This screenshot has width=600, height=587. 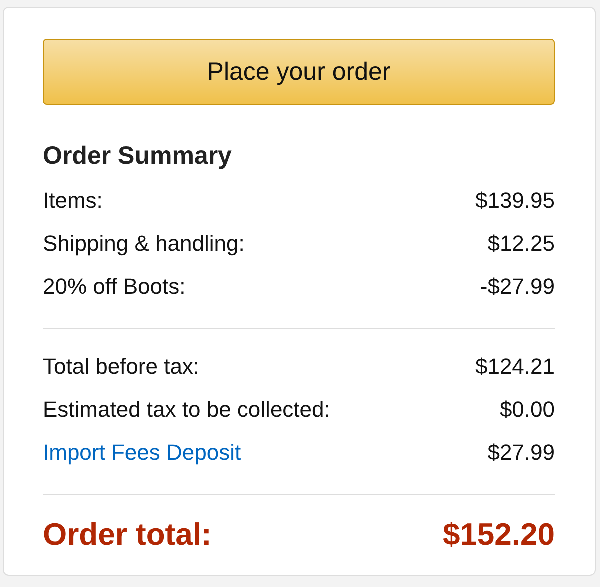 I want to click on line-amount: $139.95, so click(x=515, y=201).